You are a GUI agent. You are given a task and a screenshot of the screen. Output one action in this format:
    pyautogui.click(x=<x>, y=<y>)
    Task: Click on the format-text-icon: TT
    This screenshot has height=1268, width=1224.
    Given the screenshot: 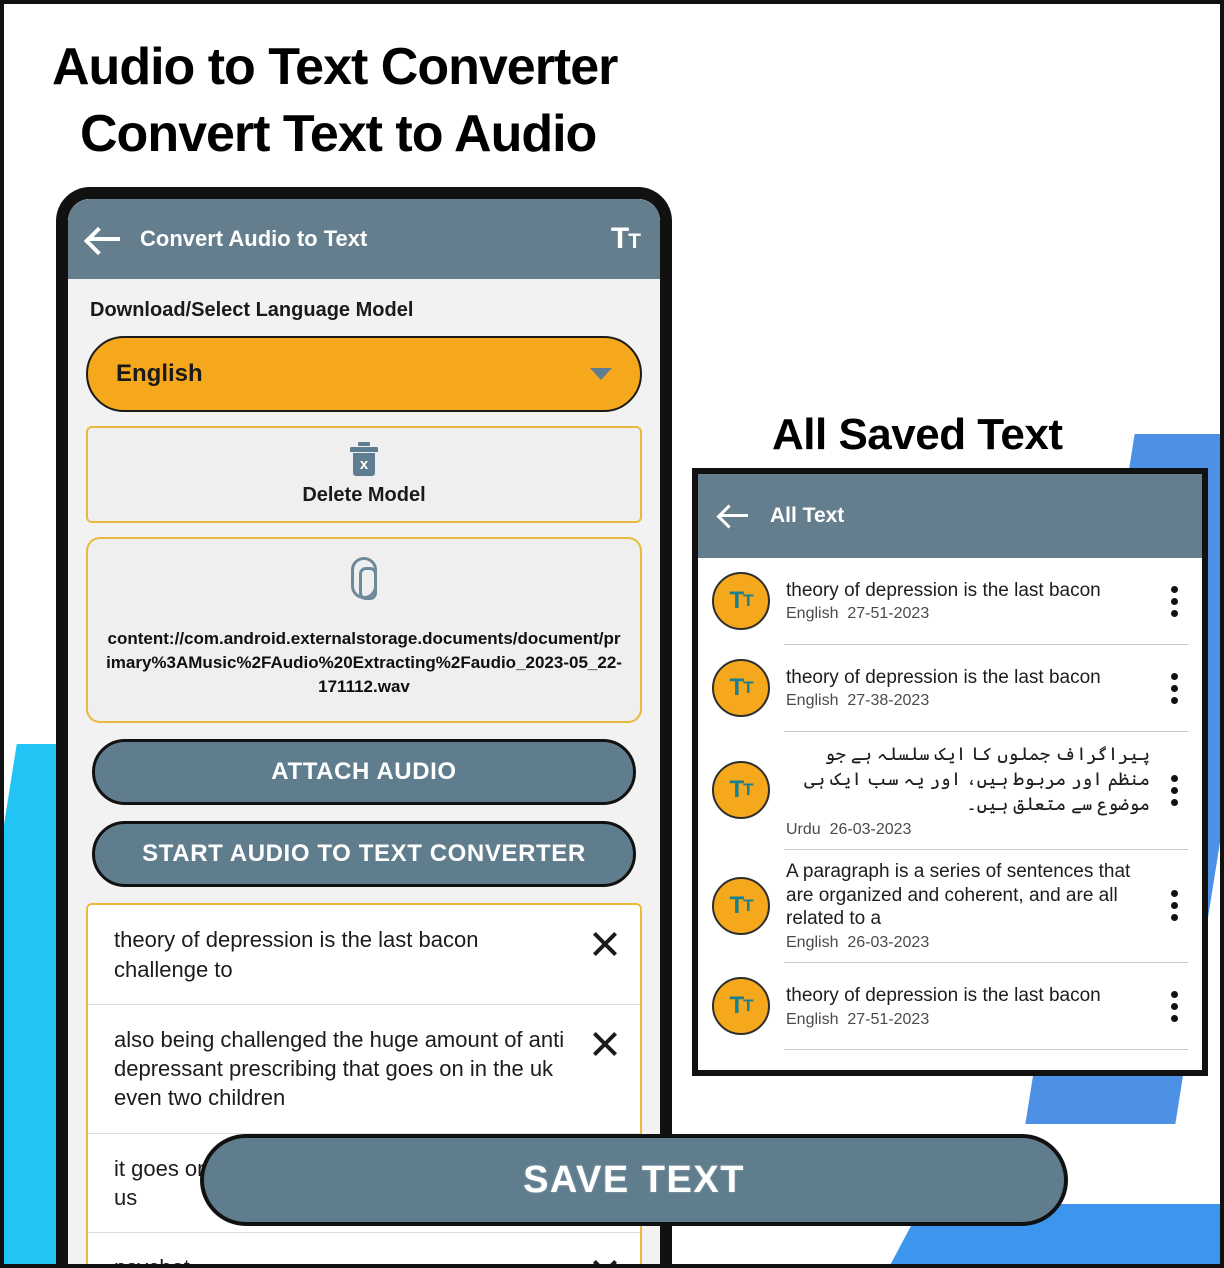 What is the action you would take?
    pyautogui.click(x=625, y=238)
    